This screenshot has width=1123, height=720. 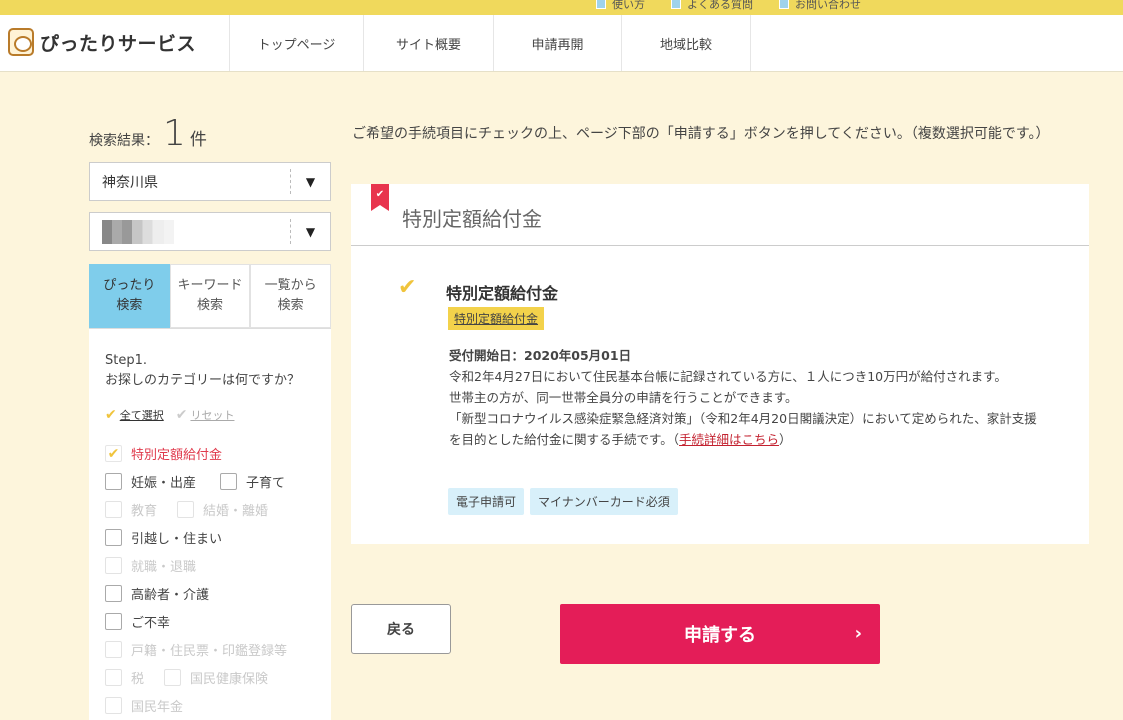 I want to click on utility-link-contact: お問い合わせ, so click(x=820, y=6).